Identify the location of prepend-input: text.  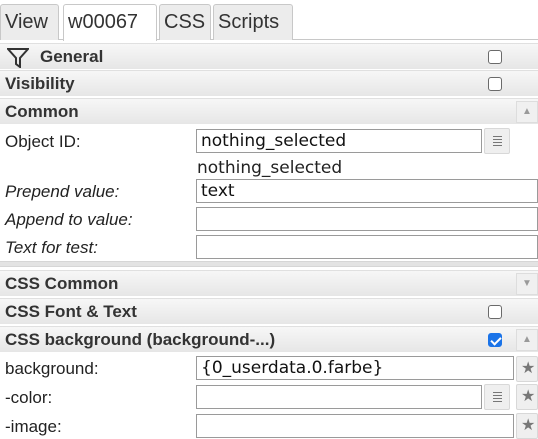
(367, 191).